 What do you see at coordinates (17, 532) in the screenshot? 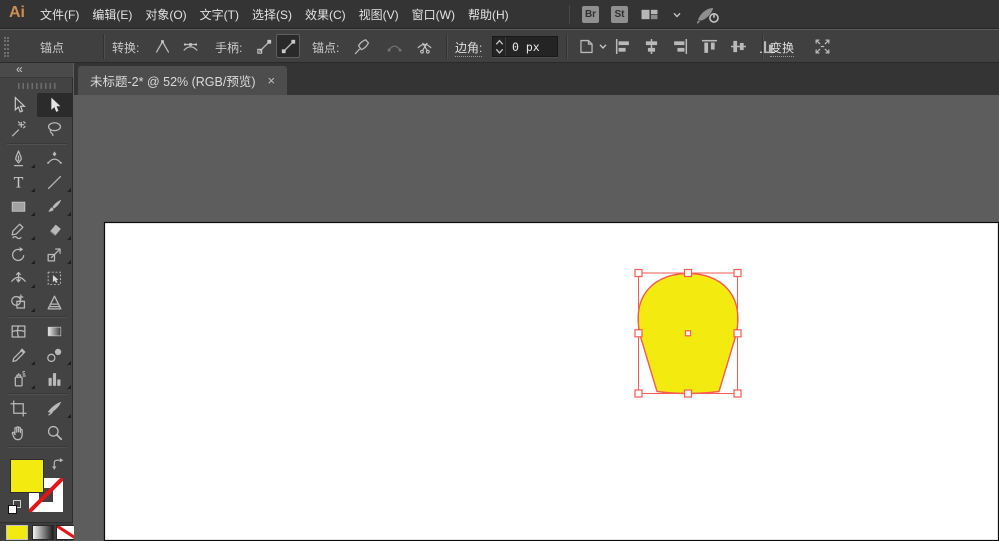
I see `mode-color-button` at bounding box center [17, 532].